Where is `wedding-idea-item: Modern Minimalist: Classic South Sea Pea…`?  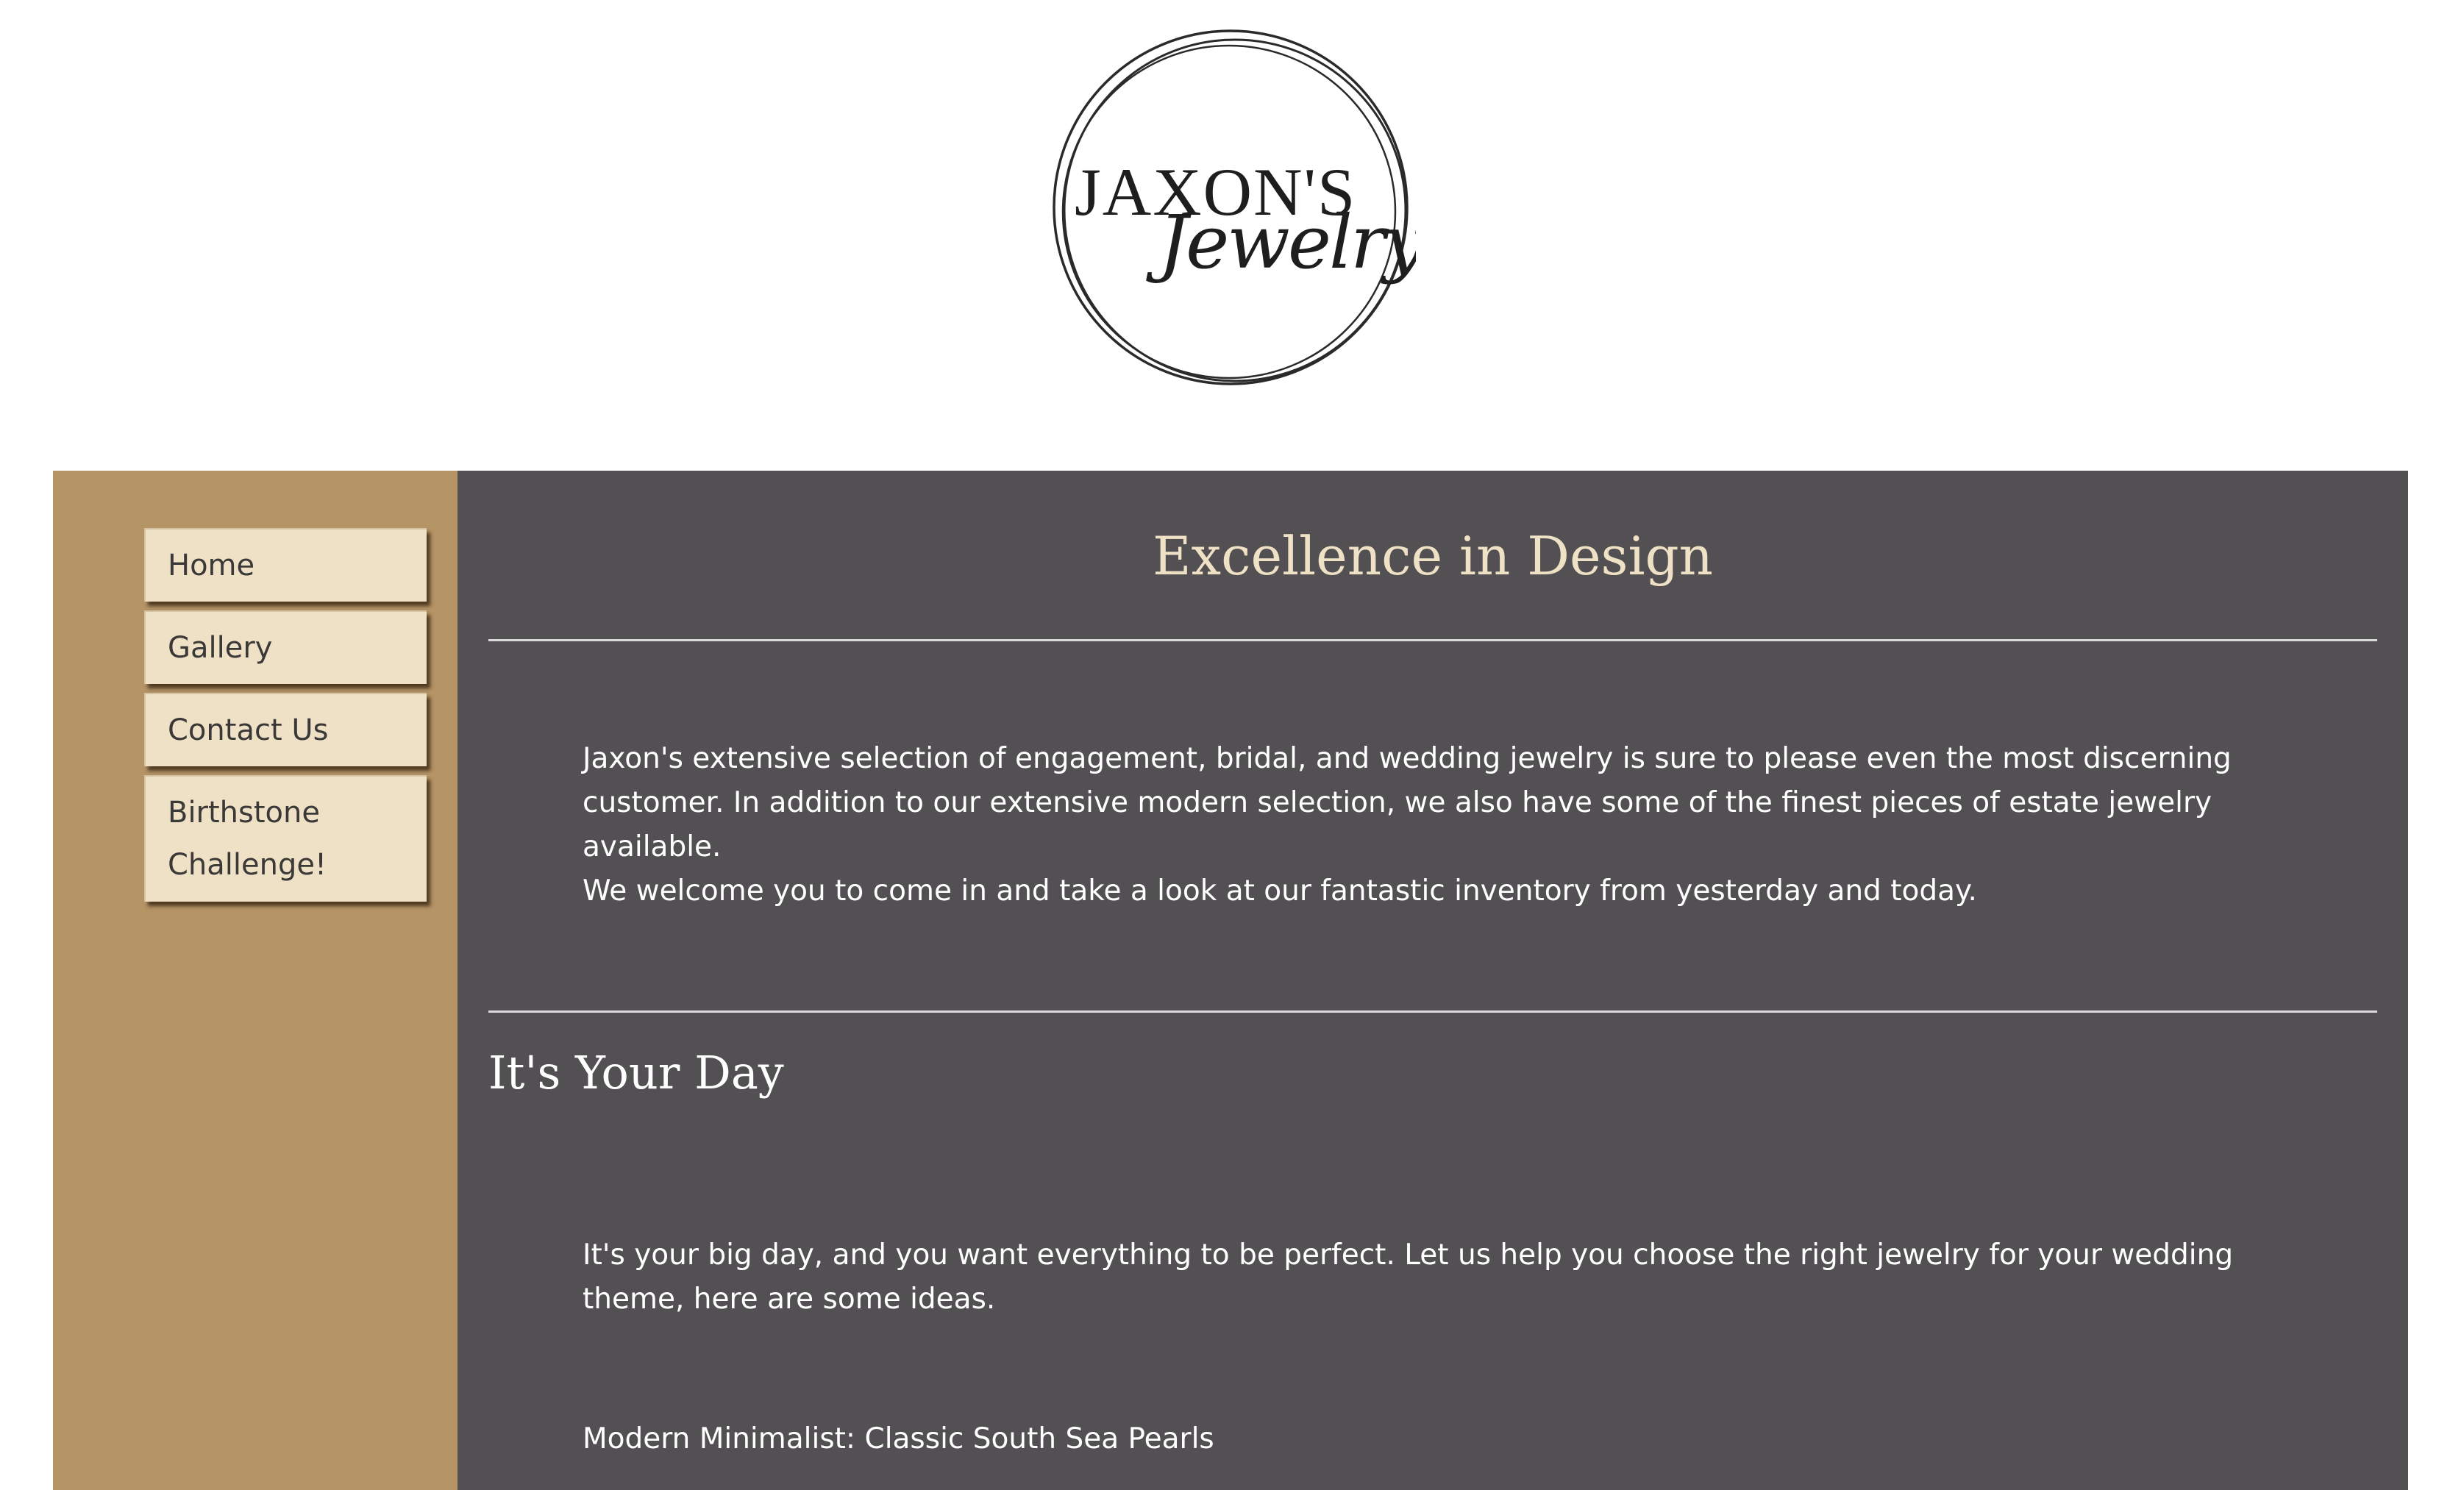
wedding-idea-item: Modern Minimalist: Classic South Sea Pea… is located at coordinates (898, 1438).